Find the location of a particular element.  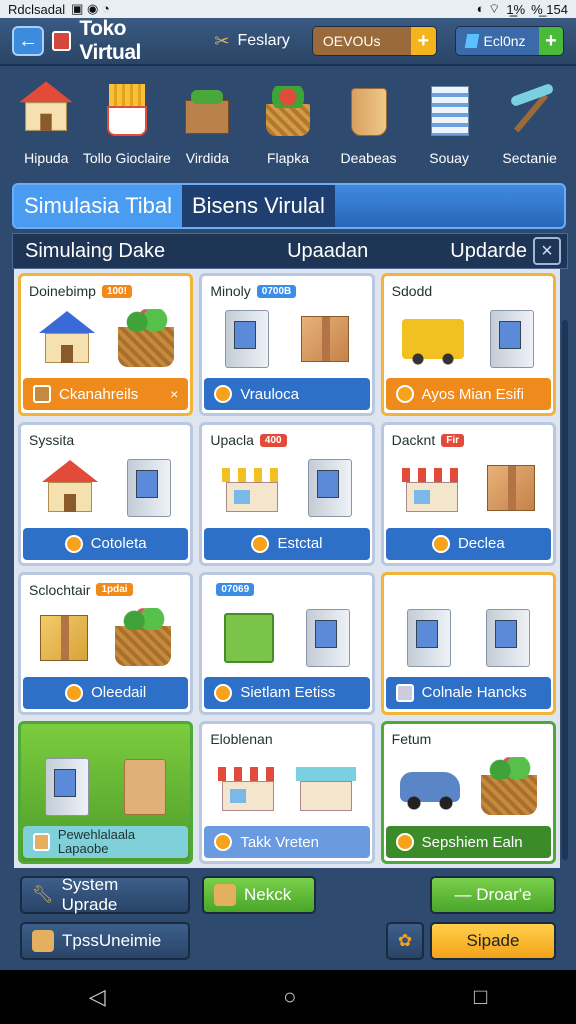

flower-button: ✿ is located at coordinates (405, 941).